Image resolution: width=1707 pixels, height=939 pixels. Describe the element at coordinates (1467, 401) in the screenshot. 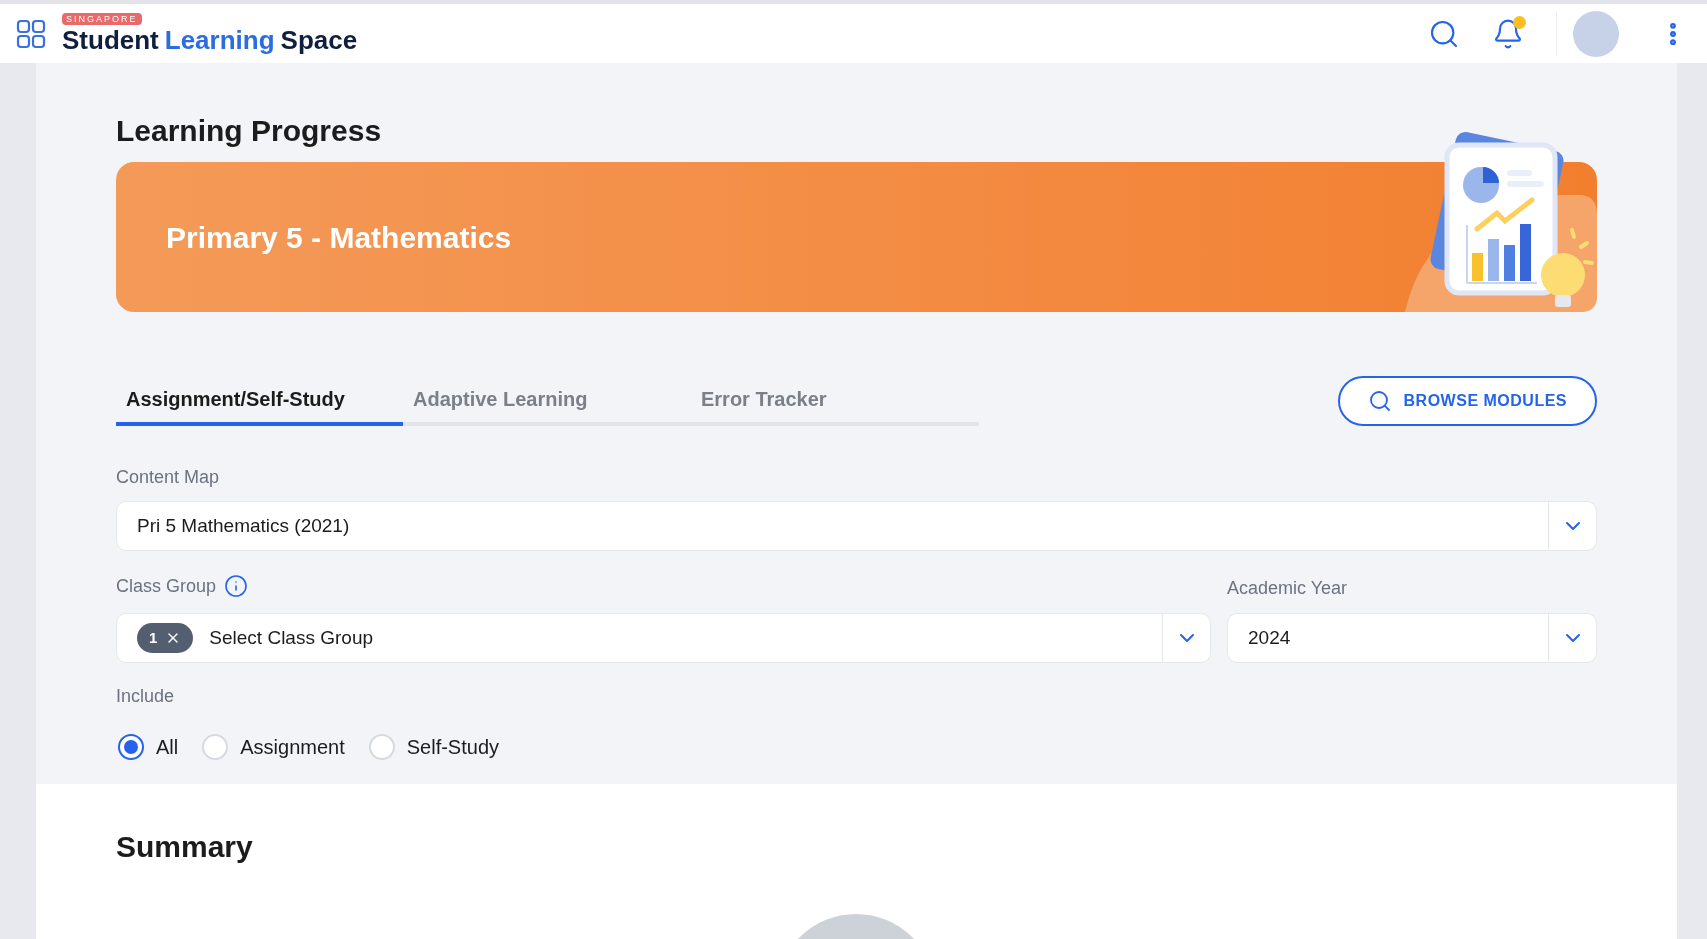

I see `browse-modules-button: BROWSE MODULES` at that location.